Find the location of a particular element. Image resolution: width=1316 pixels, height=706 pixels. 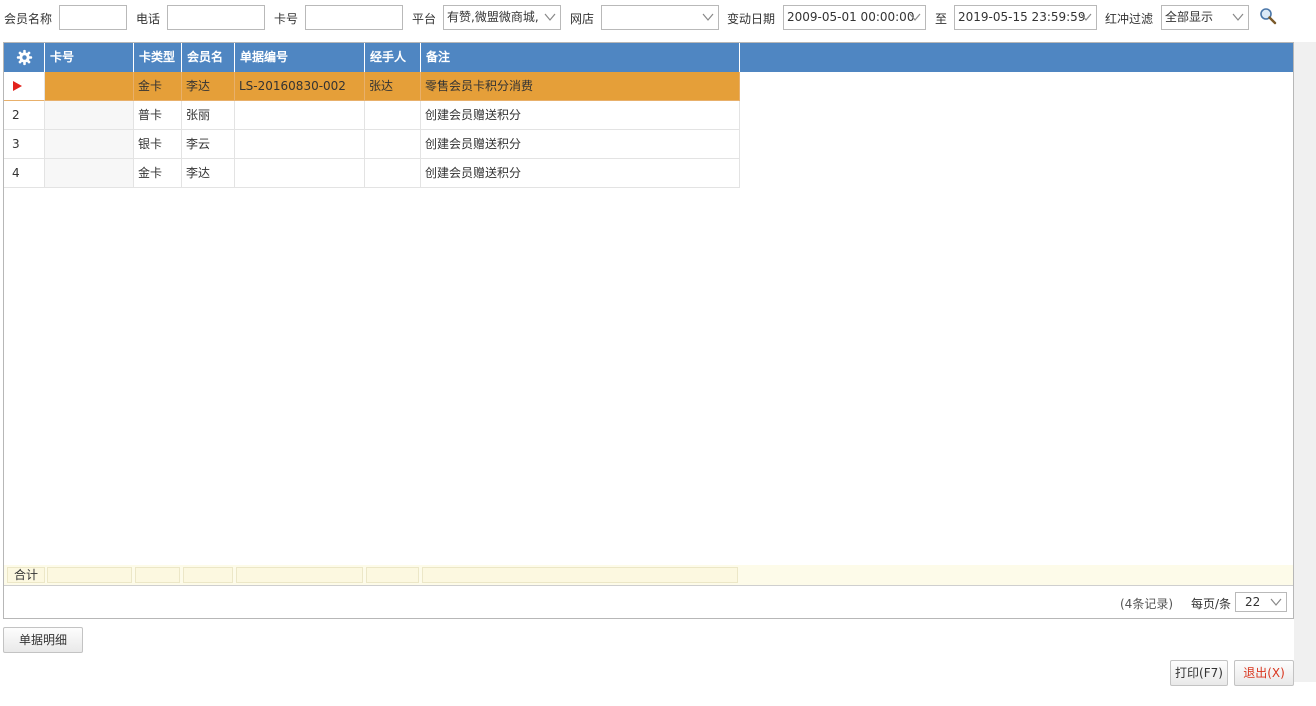

pager: (4条记录) 每页/条 22 is located at coordinates (648, 602).